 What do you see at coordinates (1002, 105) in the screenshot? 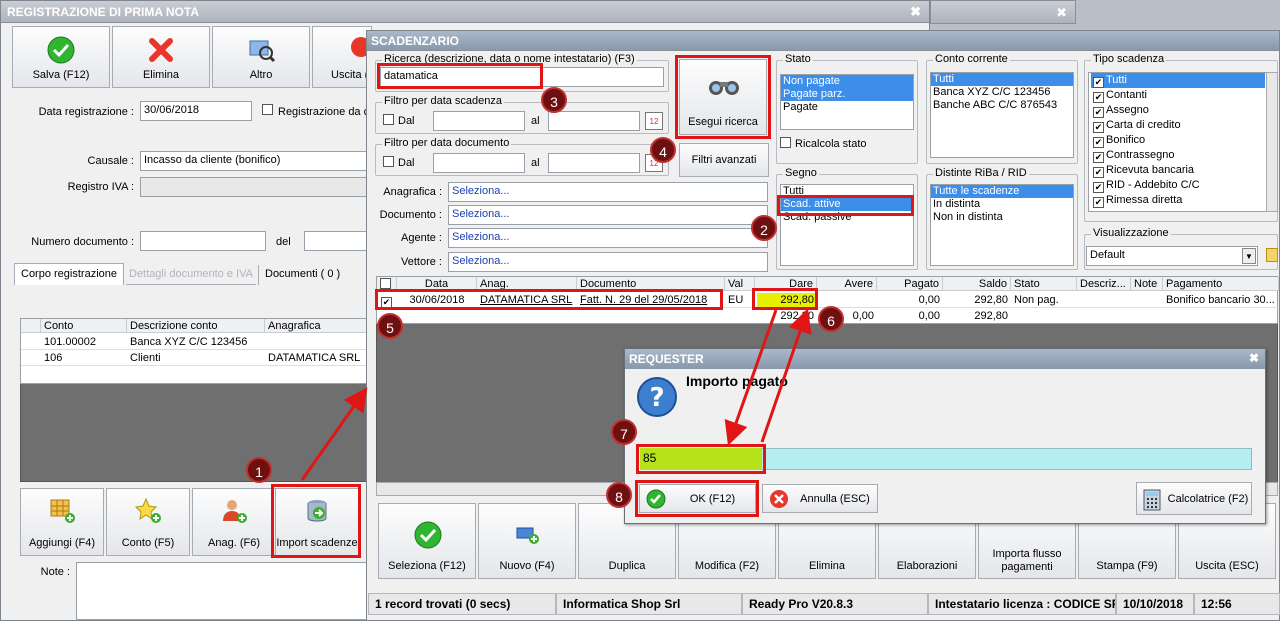
I see `list-item: Banche ABC C/C 876543` at bounding box center [1002, 105].